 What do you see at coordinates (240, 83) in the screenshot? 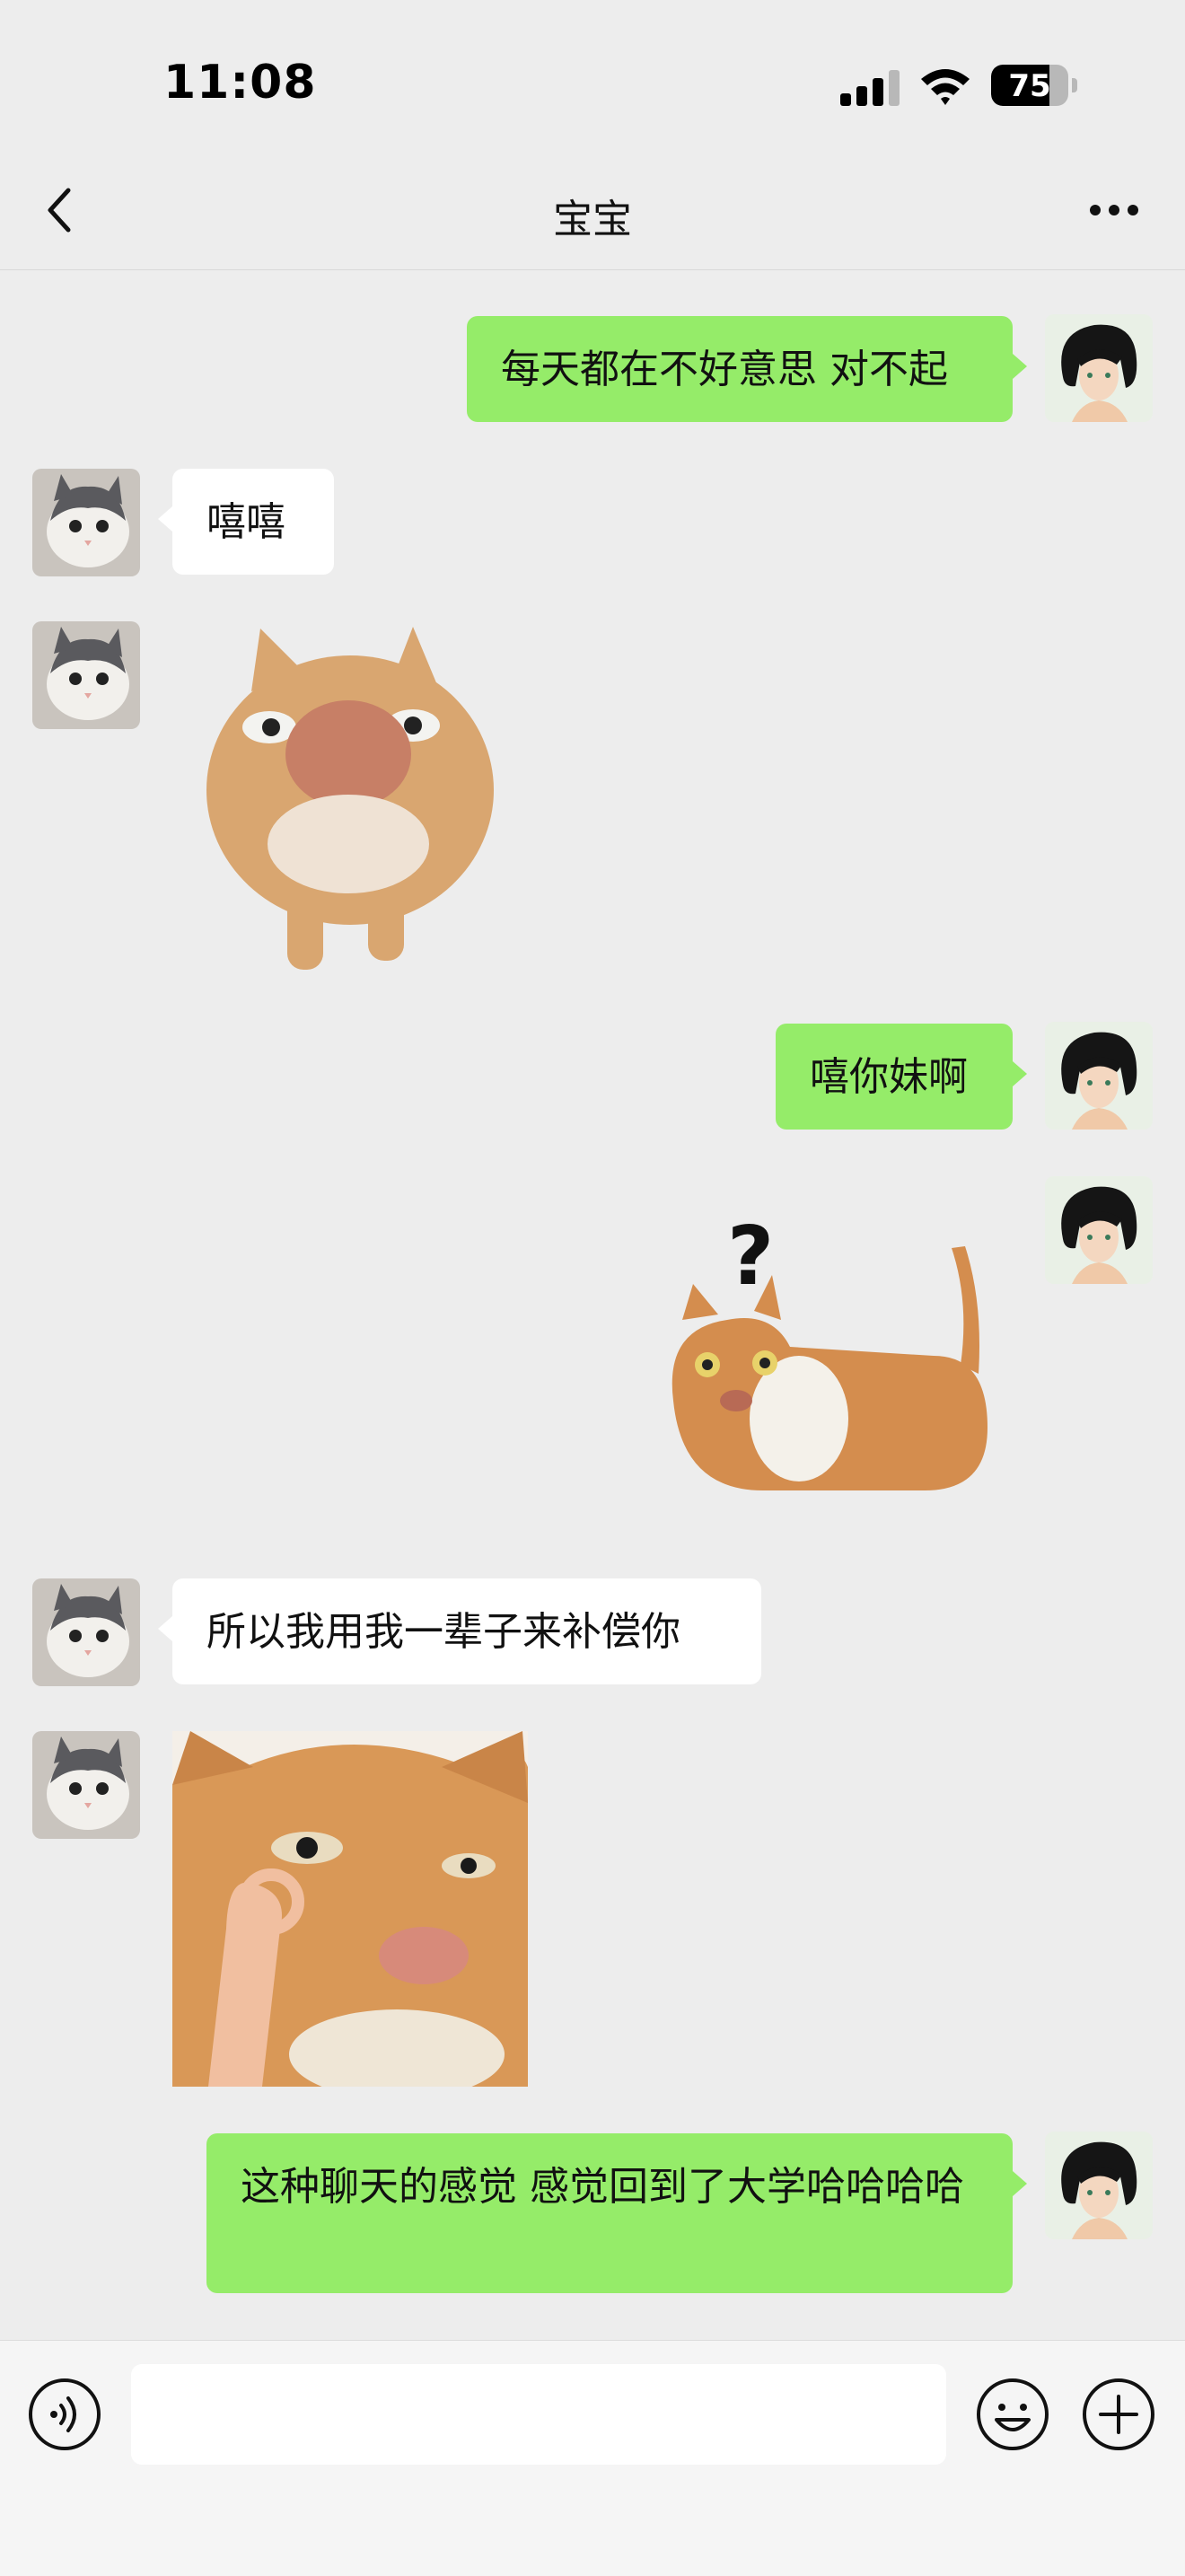
I see `status-time: 11:08` at bounding box center [240, 83].